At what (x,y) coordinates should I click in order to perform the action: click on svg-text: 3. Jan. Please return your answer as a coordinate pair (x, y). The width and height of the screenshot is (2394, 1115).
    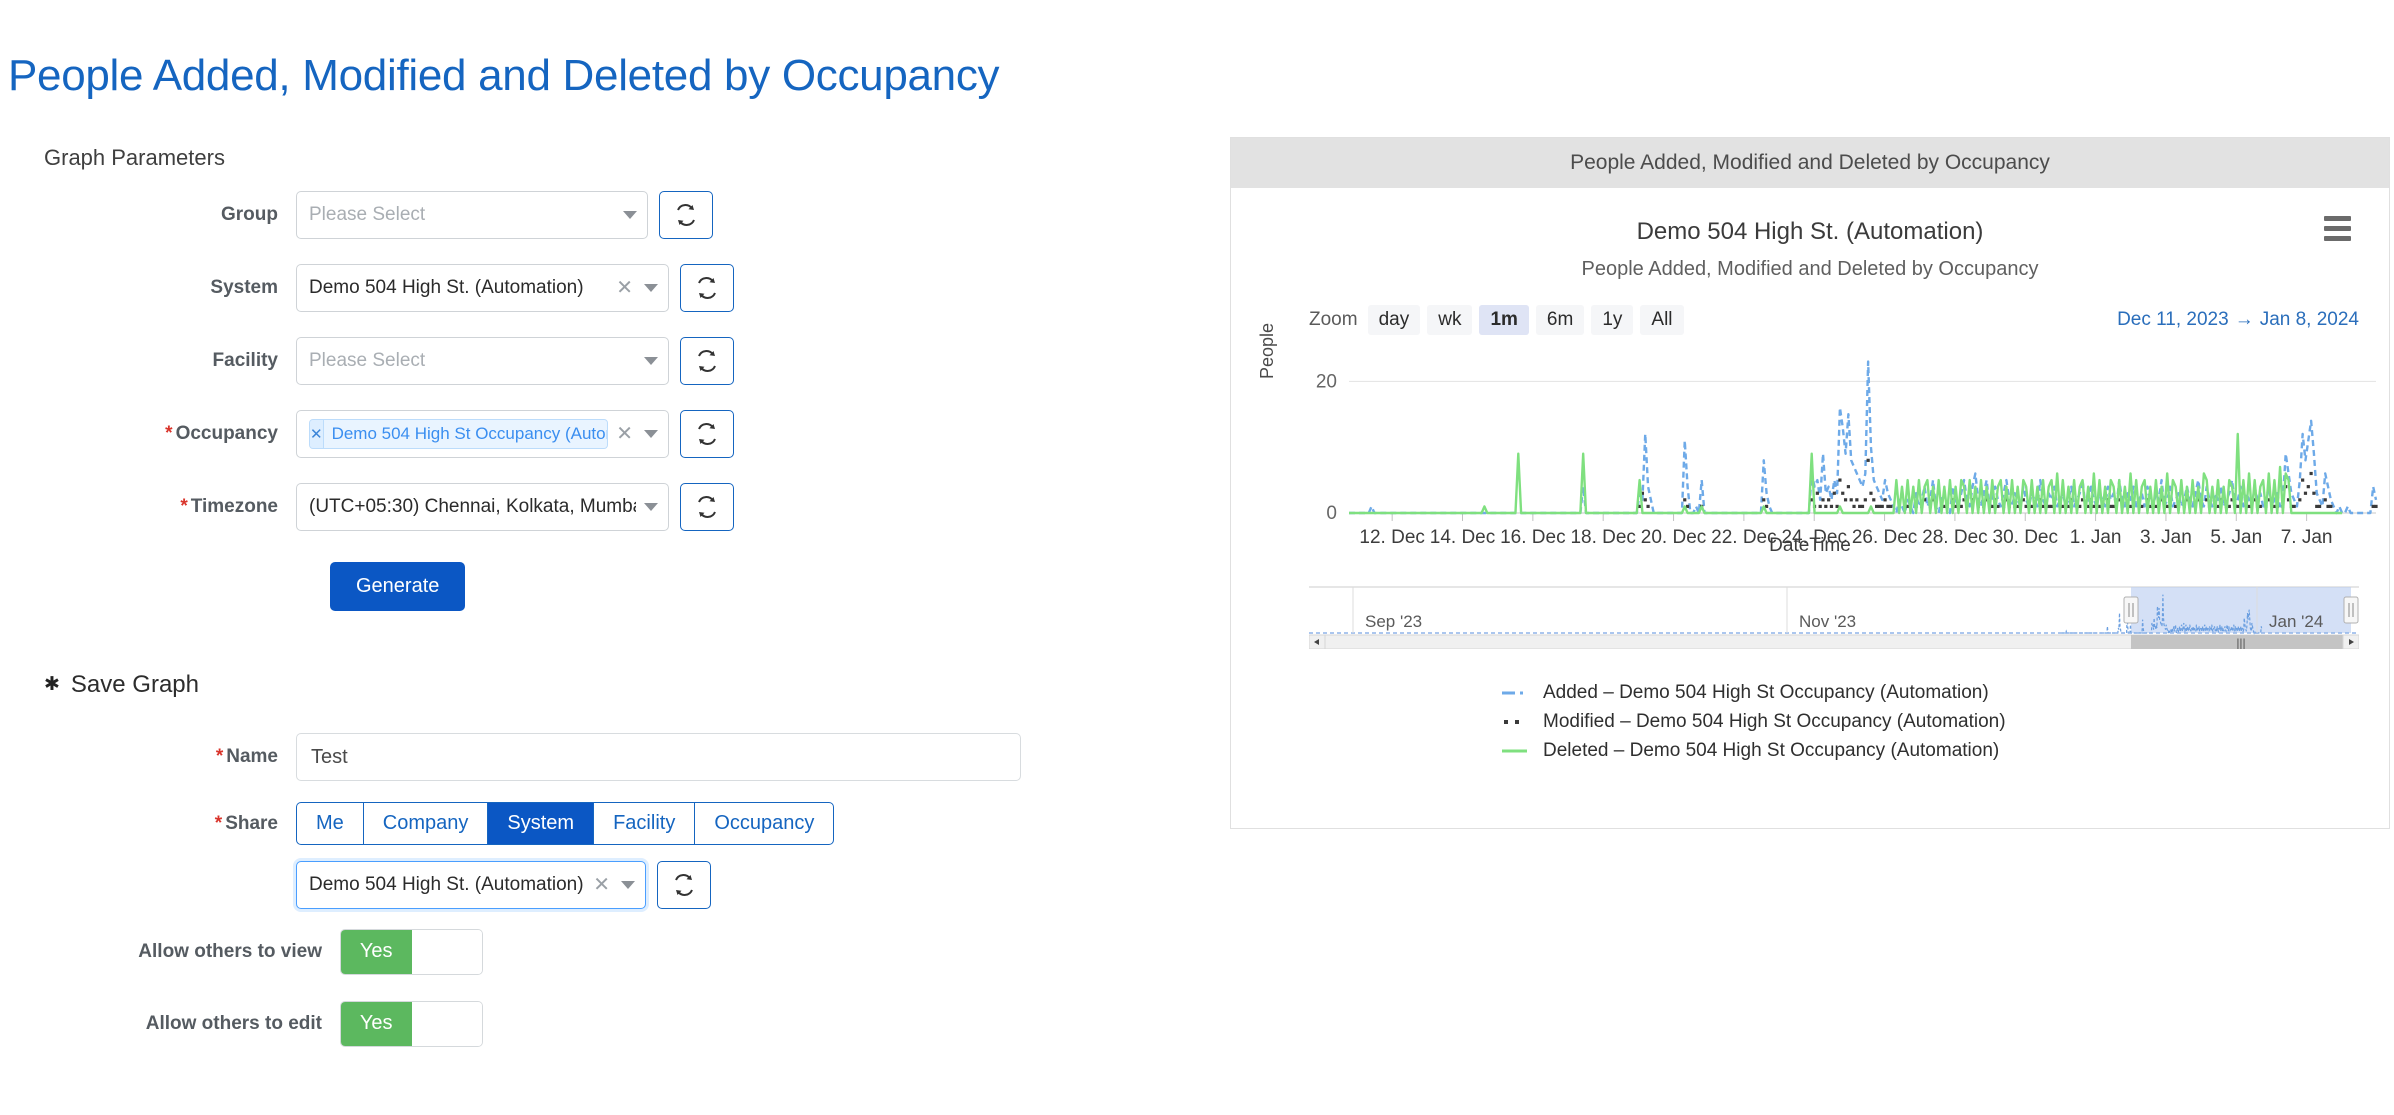
    Looking at the image, I should click on (2166, 537).